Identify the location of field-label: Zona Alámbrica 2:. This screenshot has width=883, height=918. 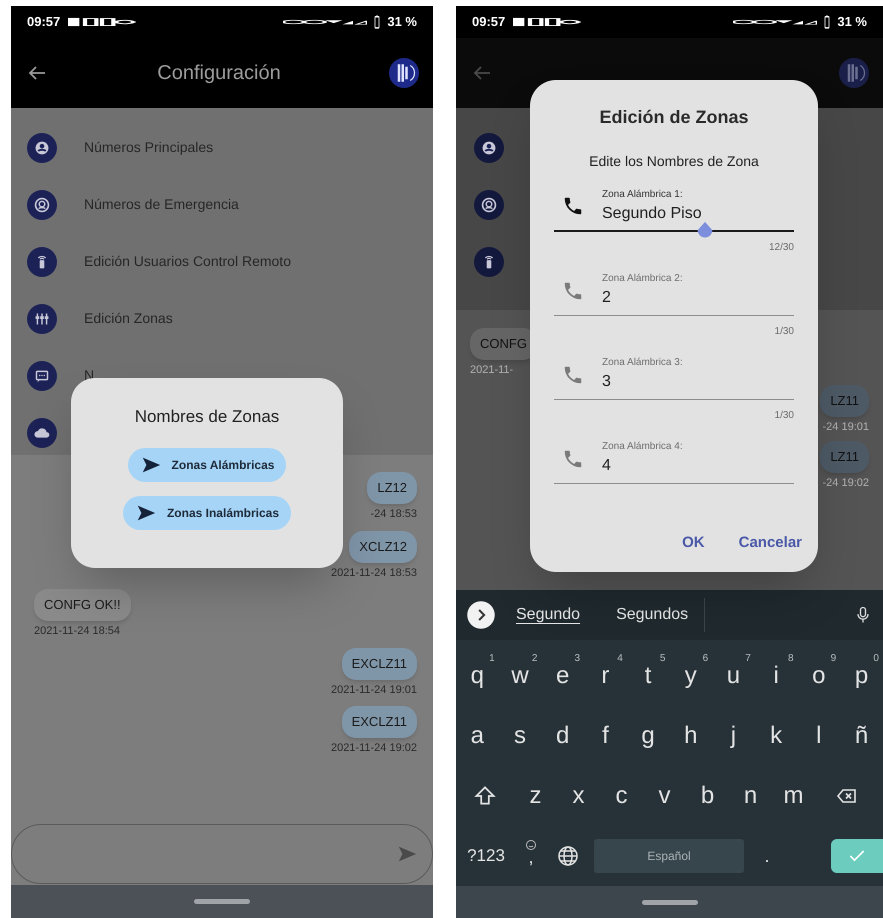
(643, 279).